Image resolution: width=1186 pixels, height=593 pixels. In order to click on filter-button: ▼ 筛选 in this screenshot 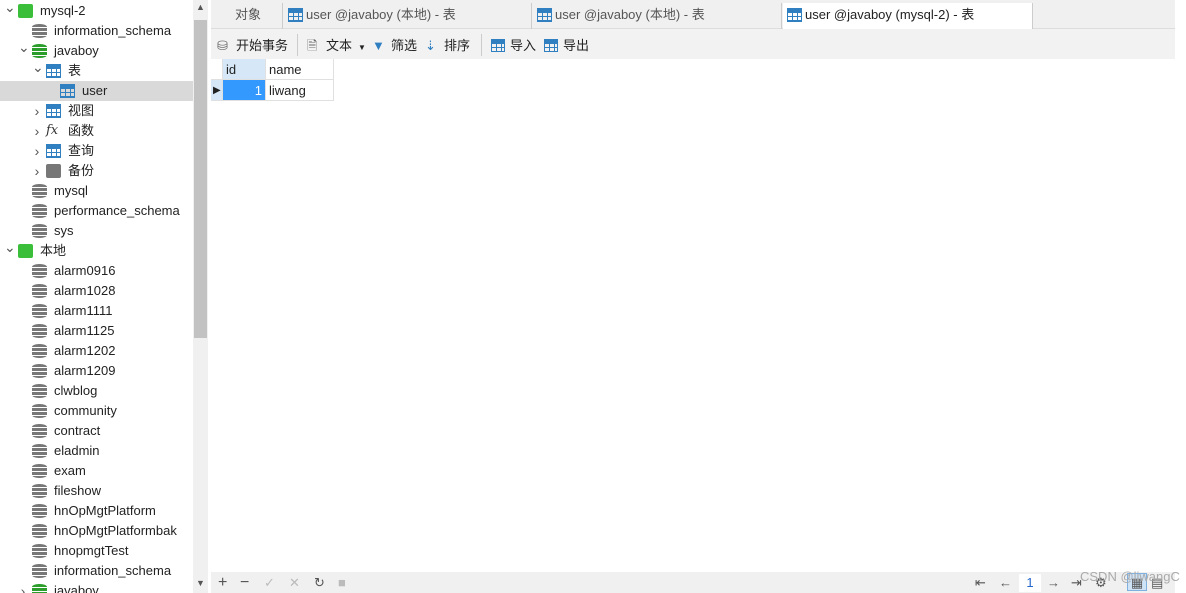, I will do `click(394, 46)`.